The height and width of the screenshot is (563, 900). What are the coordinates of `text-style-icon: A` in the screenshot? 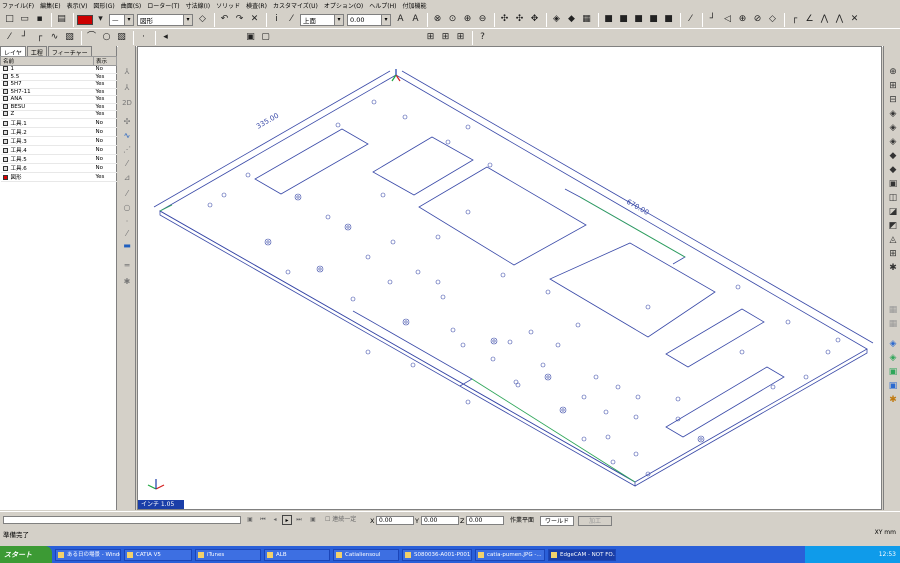 It's located at (400, 19).